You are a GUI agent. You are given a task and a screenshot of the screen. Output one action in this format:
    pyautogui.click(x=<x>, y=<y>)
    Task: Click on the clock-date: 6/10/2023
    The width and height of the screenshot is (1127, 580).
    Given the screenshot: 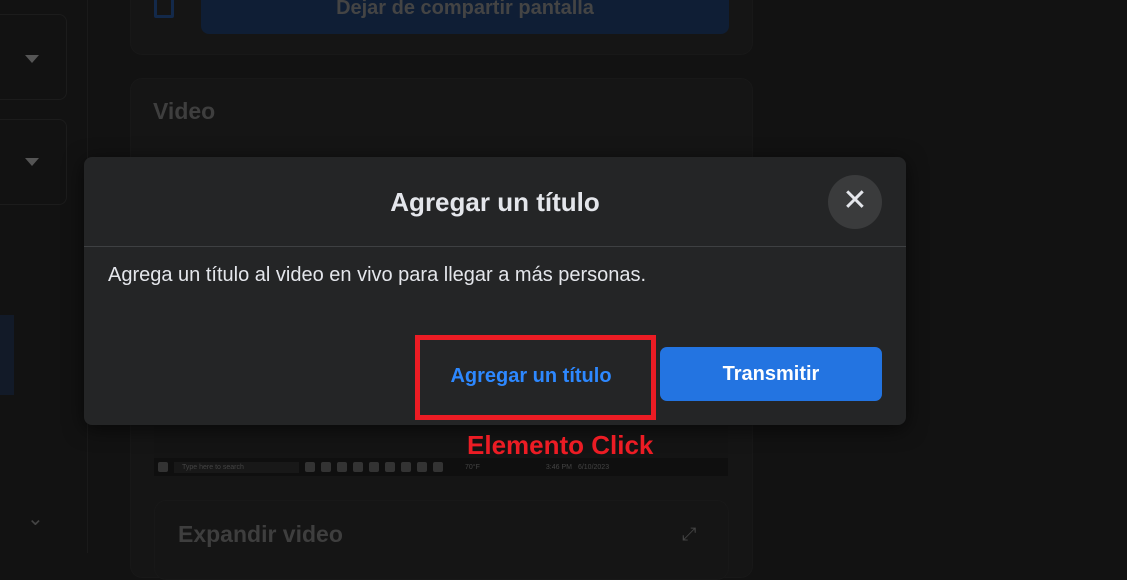 What is the action you would take?
    pyautogui.click(x=593, y=467)
    